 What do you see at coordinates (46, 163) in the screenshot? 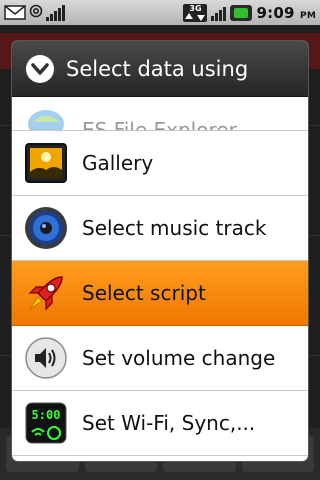
I see `gallery-icon` at bounding box center [46, 163].